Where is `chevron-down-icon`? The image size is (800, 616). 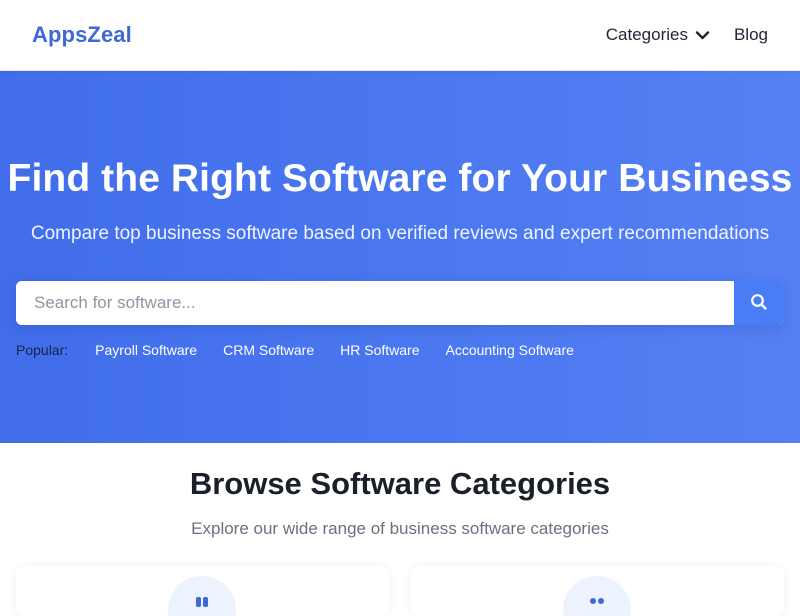 chevron-down-icon is located at coordinates (702, 35).